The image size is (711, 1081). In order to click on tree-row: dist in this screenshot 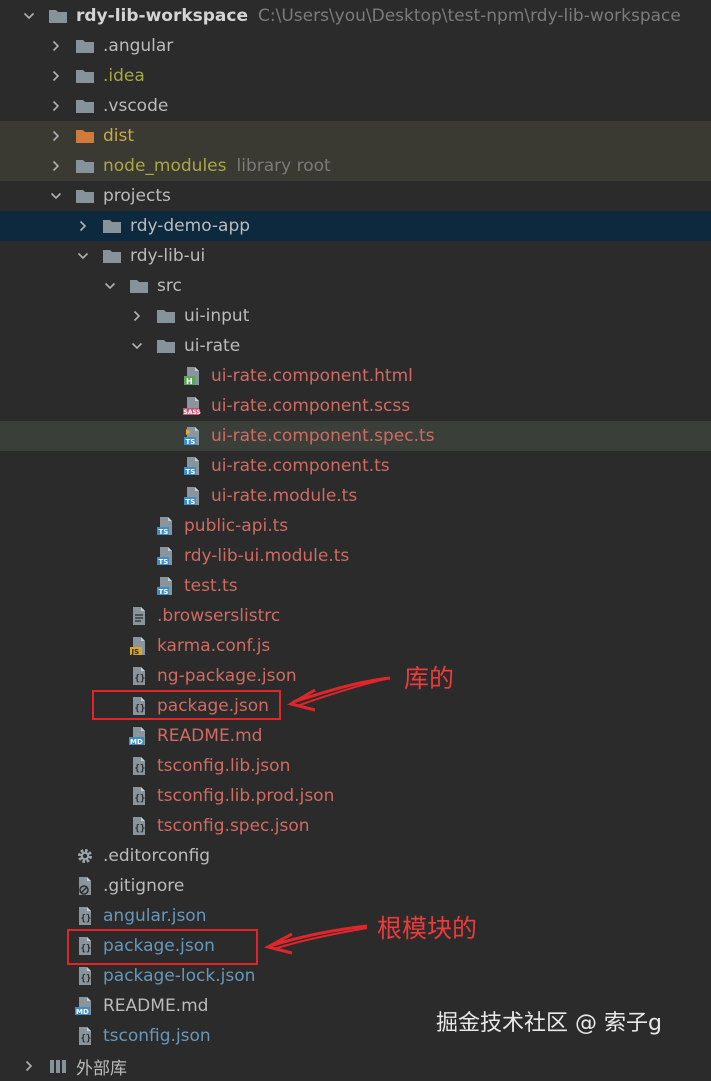, I will do `click(355, 136)`.